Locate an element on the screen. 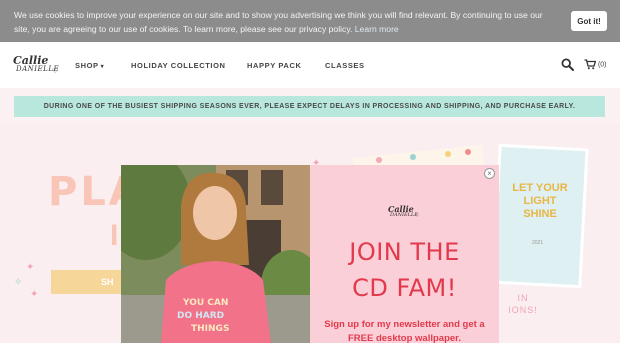 The height and width of the screenshot is (343, 620). nav-shop-label: SHOP is located at coordinates (87, 65).